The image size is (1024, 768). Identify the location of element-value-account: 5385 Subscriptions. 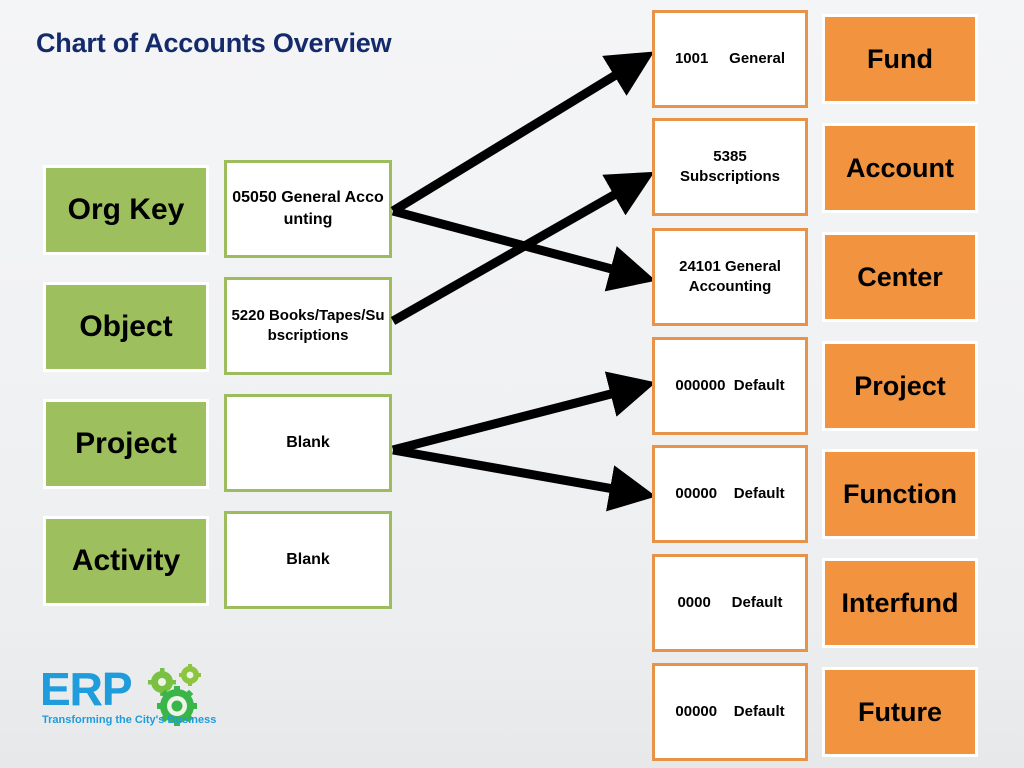
(730, 167).